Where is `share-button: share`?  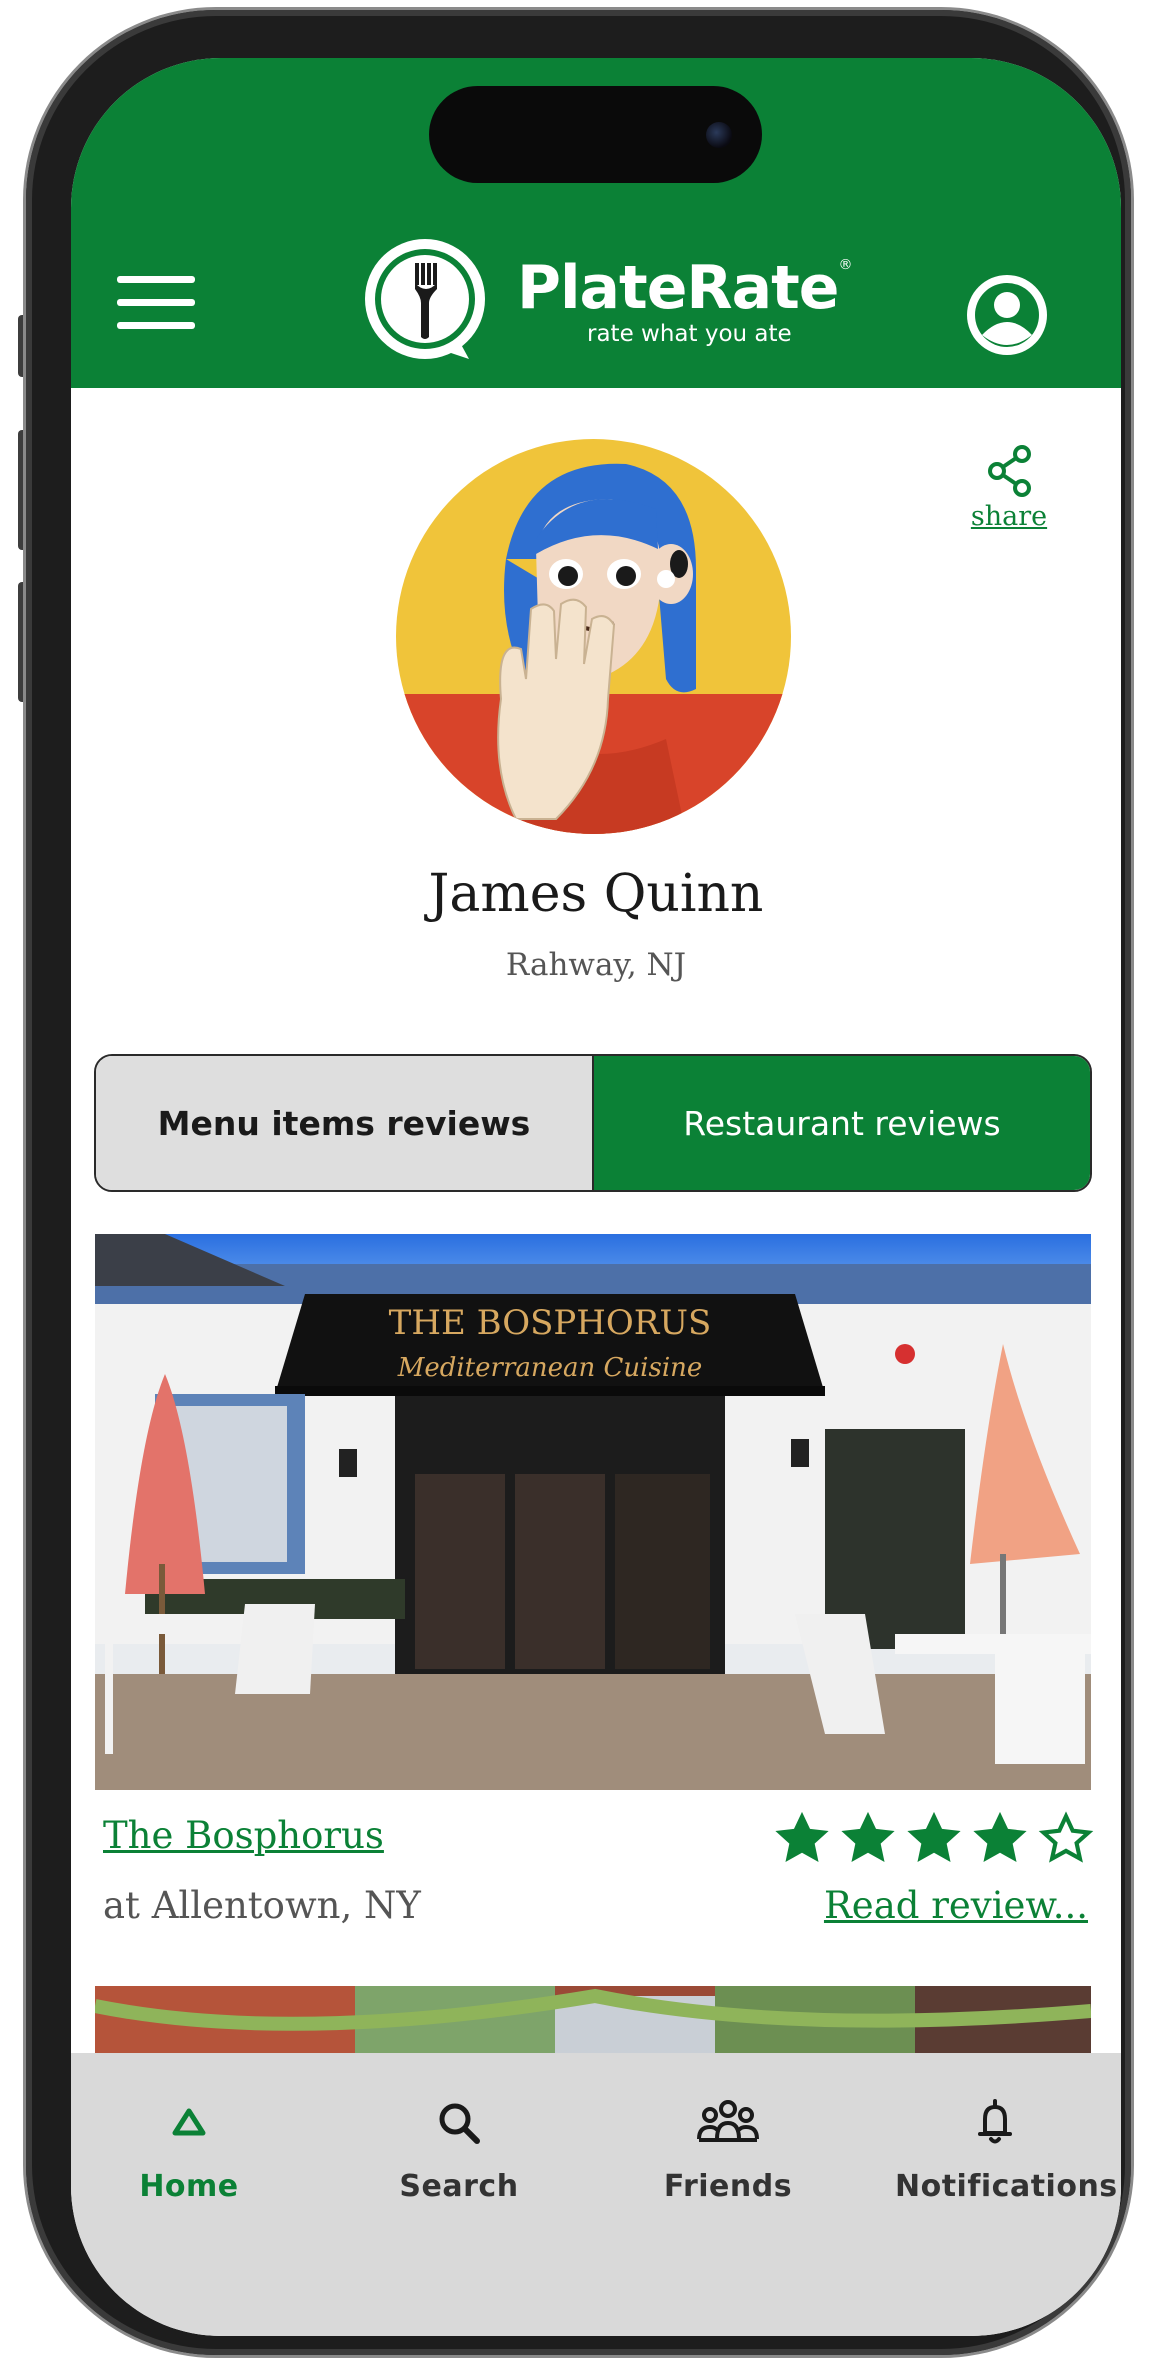
share-button: share is located at coordinates (1009, 487).